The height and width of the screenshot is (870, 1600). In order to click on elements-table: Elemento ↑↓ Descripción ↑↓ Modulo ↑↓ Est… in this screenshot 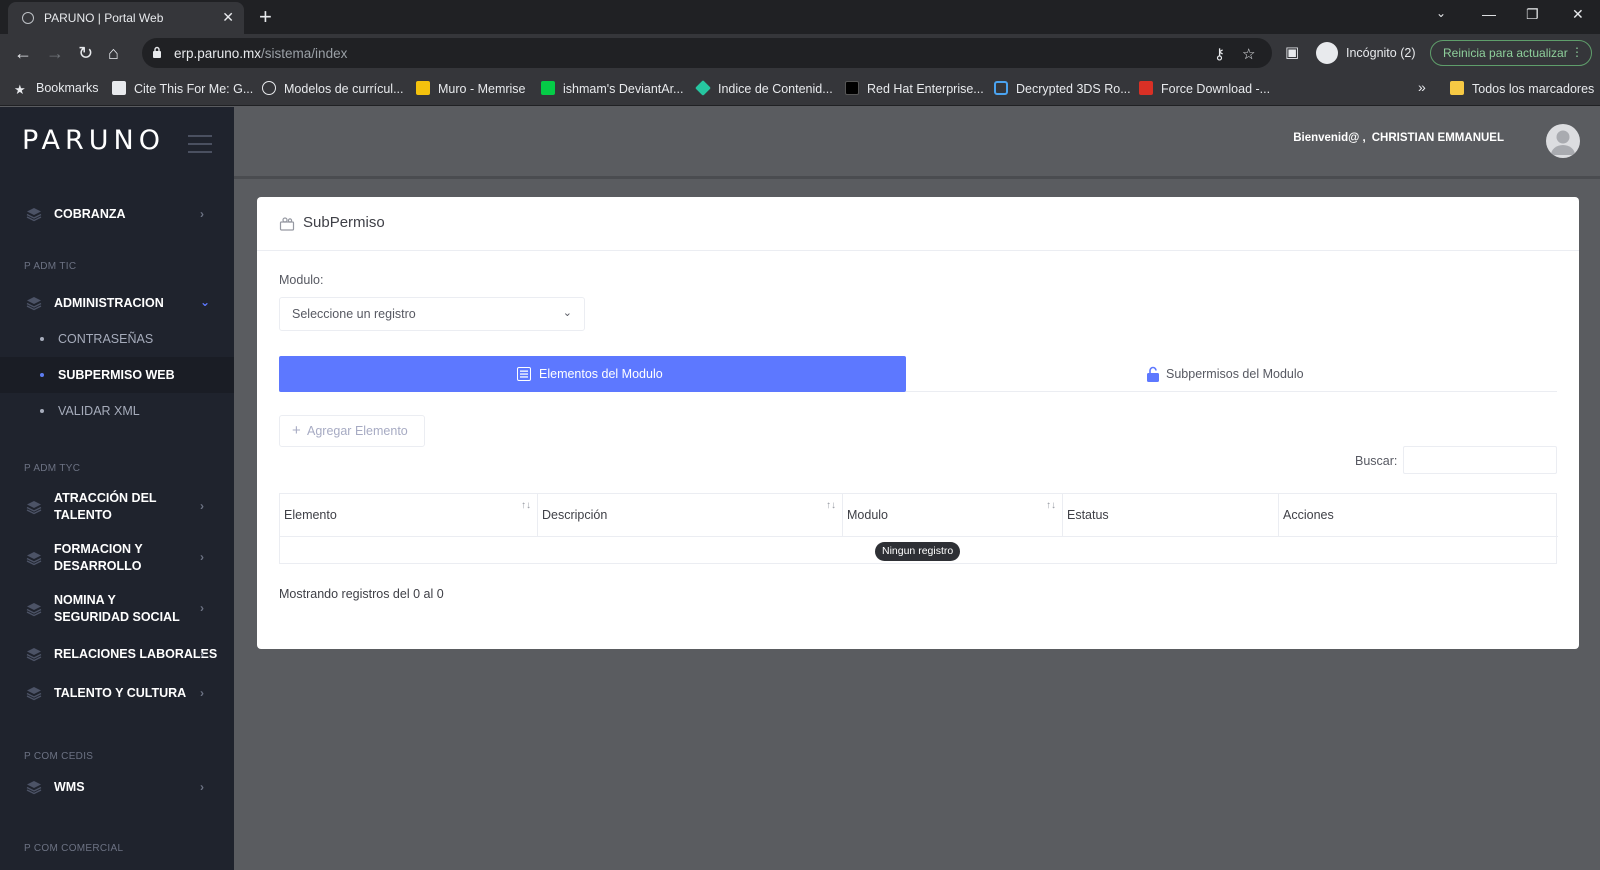, I will do `click(918, 528)`.